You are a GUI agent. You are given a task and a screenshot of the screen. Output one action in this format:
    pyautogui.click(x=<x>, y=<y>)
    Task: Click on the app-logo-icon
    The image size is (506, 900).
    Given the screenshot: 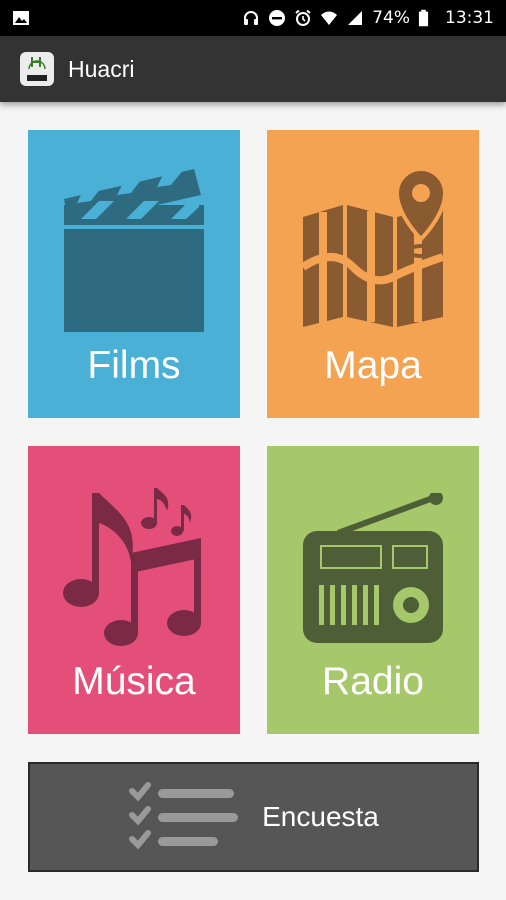 What is the action you would take?
    pyautogui.click(x=37, y=69)
    